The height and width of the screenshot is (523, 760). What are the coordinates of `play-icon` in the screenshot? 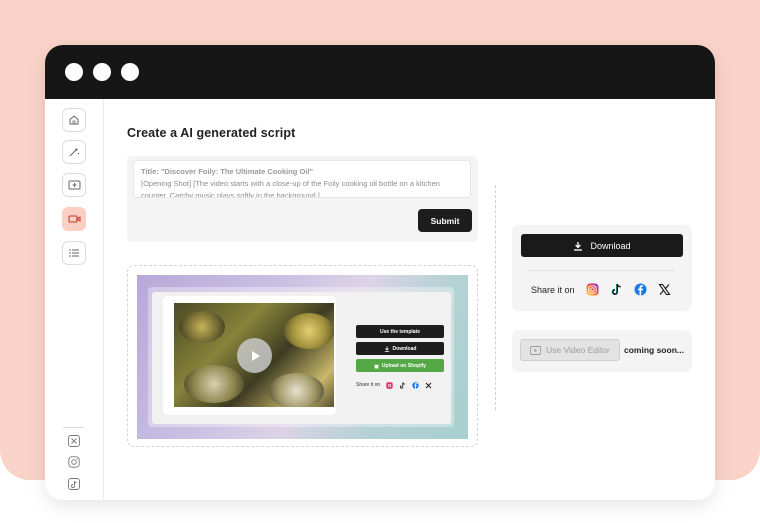 It's located at (255, 355).